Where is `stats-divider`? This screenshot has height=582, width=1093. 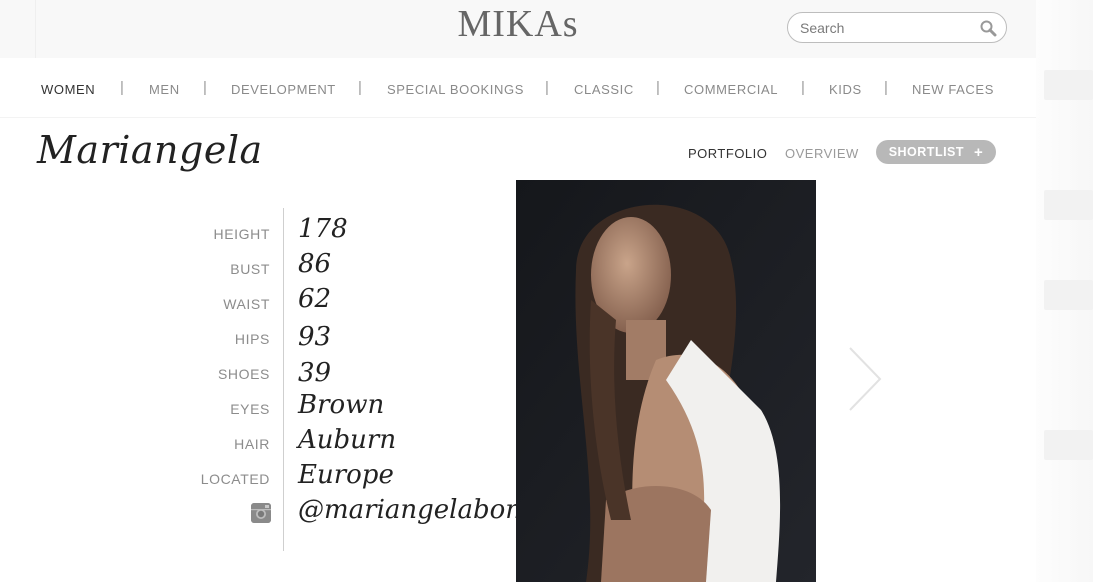
stats-divider is located at coordinates (283, 379).